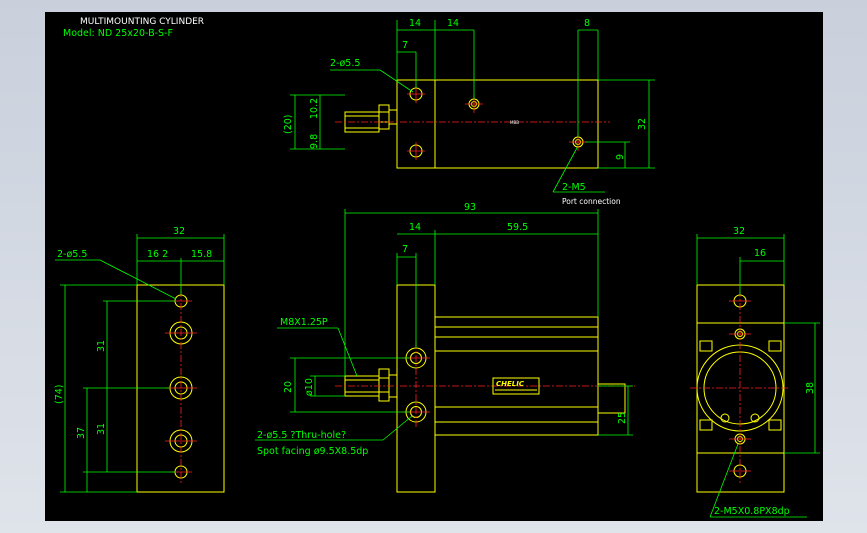 The height and width of the screenshot is (533, 867). I want to click on top-dim-9: 9, so click(620, 157).